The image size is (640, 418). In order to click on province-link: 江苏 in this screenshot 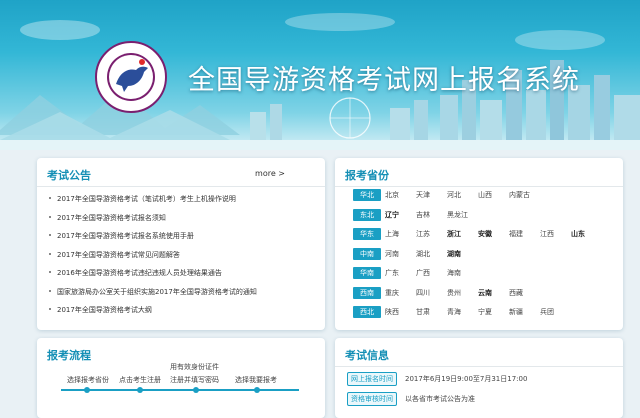, I will do `click(431, 234)`.